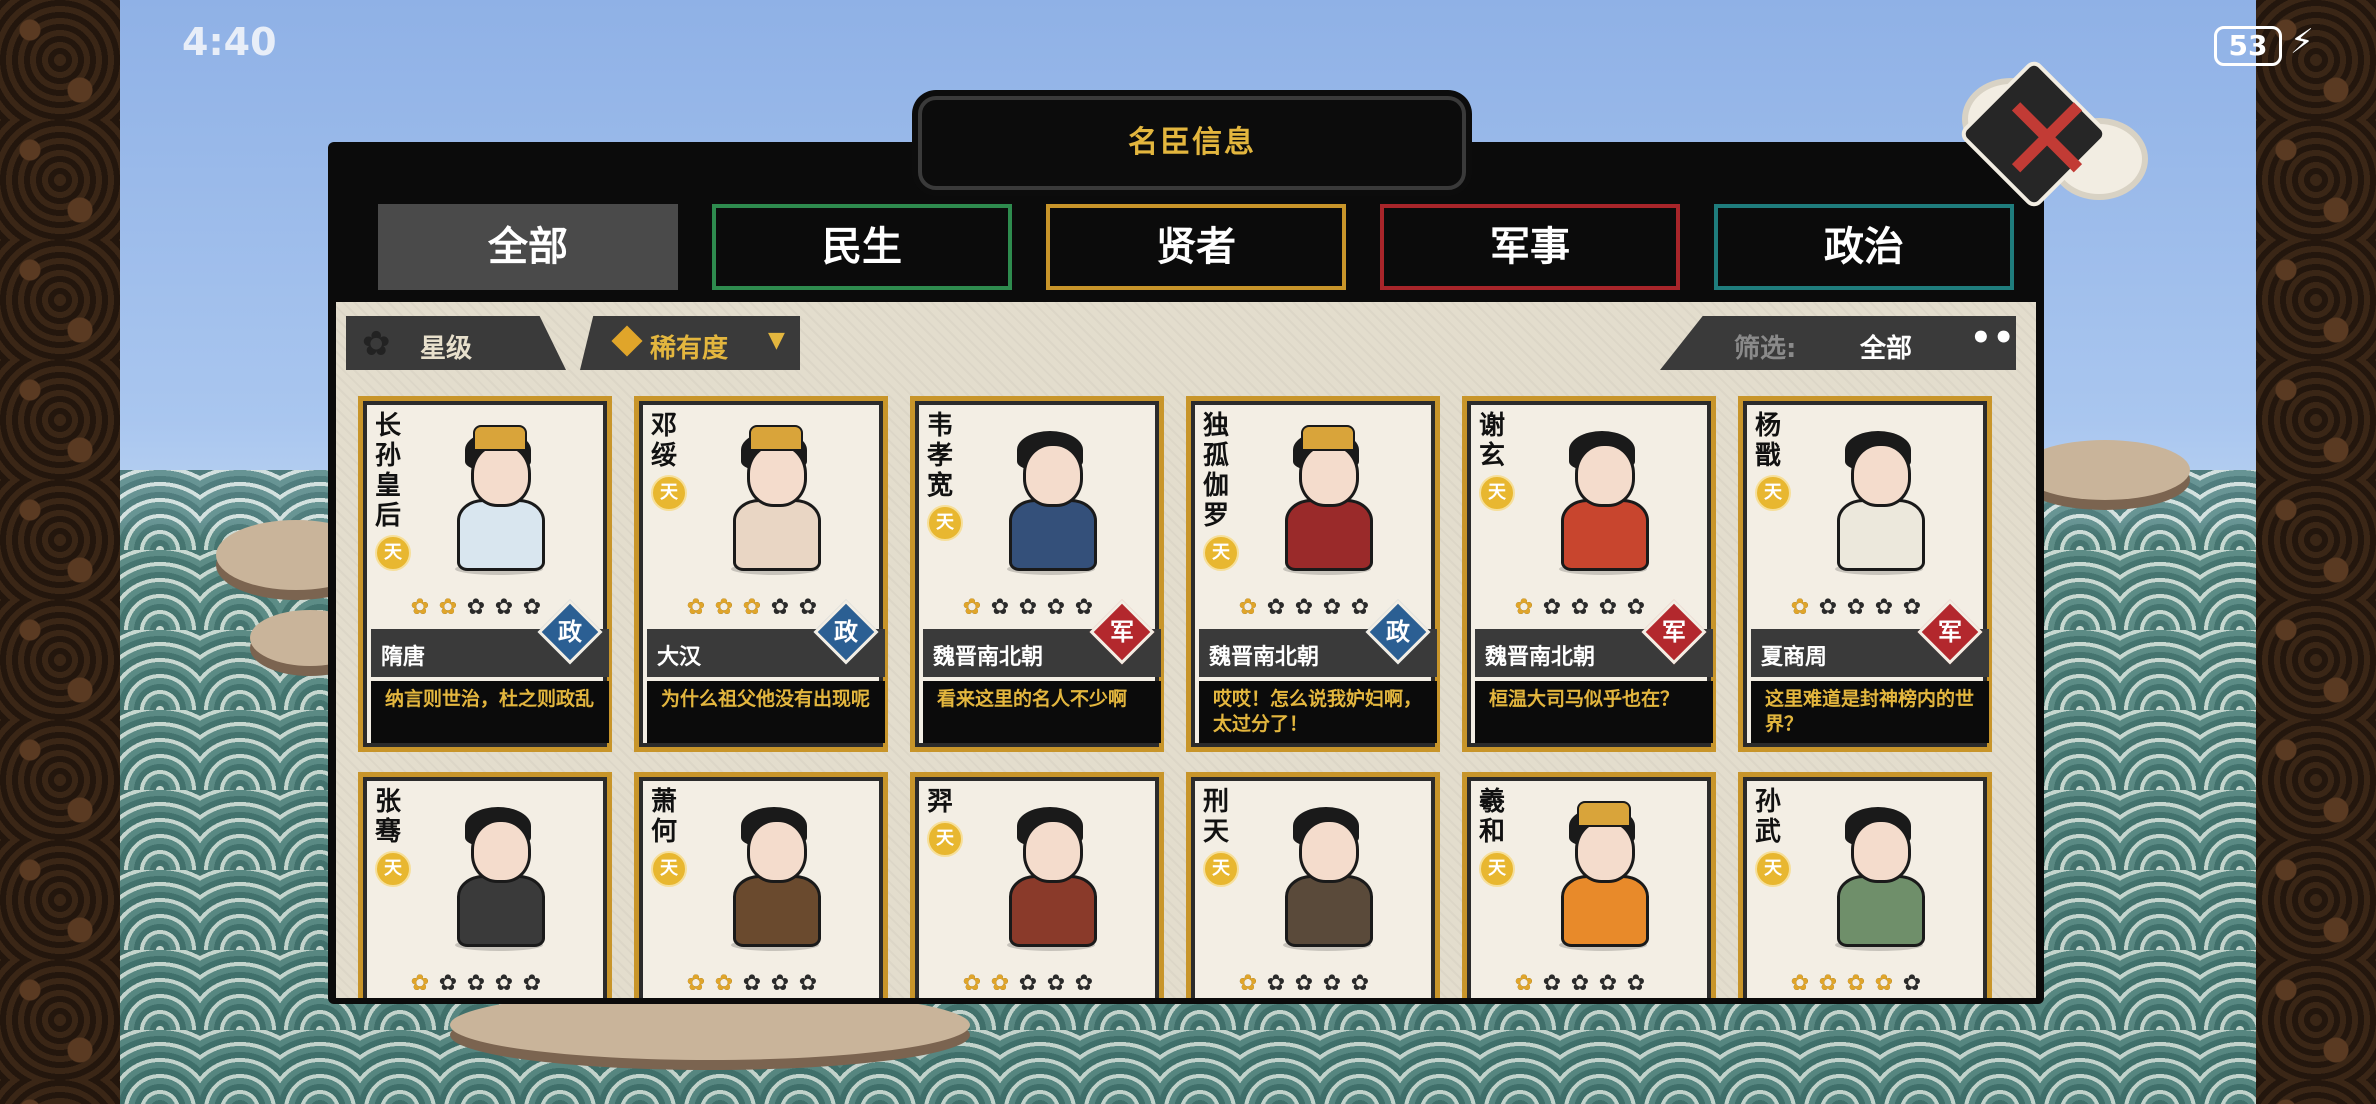  I want to click on minister-name: 羿, so click(940, 802).